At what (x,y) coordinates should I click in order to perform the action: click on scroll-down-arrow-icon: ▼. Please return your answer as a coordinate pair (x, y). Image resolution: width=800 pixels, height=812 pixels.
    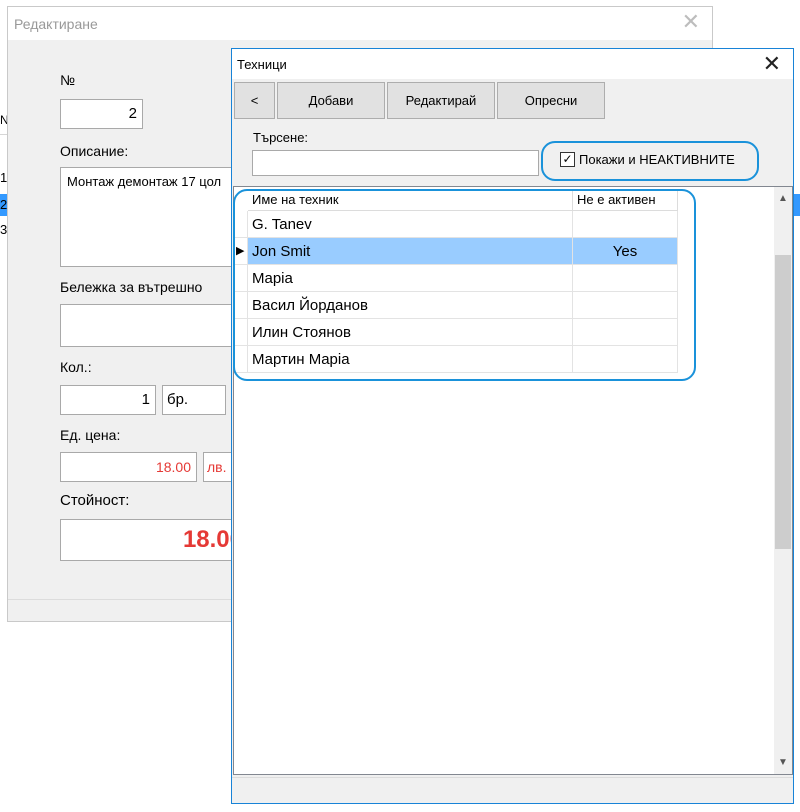
    Looking at the image, I should click on (783, 762).